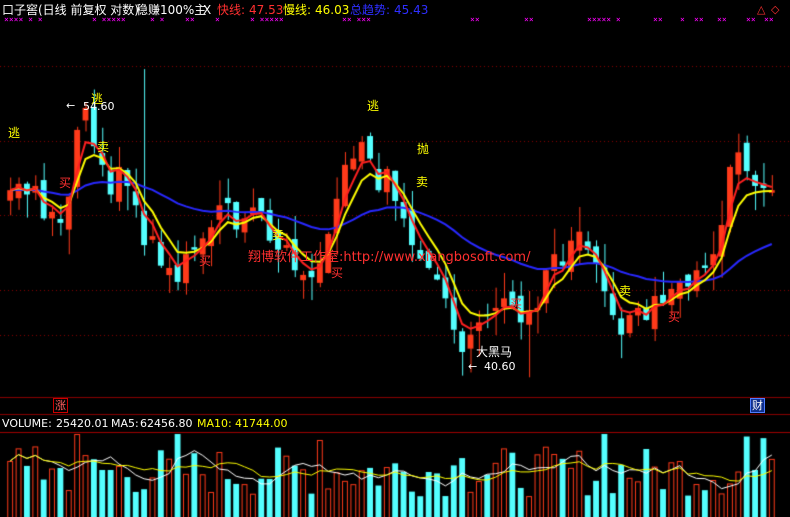 The image size is (790, 517). I want to click on ma5-value: 62456.80, so click(166, 423).